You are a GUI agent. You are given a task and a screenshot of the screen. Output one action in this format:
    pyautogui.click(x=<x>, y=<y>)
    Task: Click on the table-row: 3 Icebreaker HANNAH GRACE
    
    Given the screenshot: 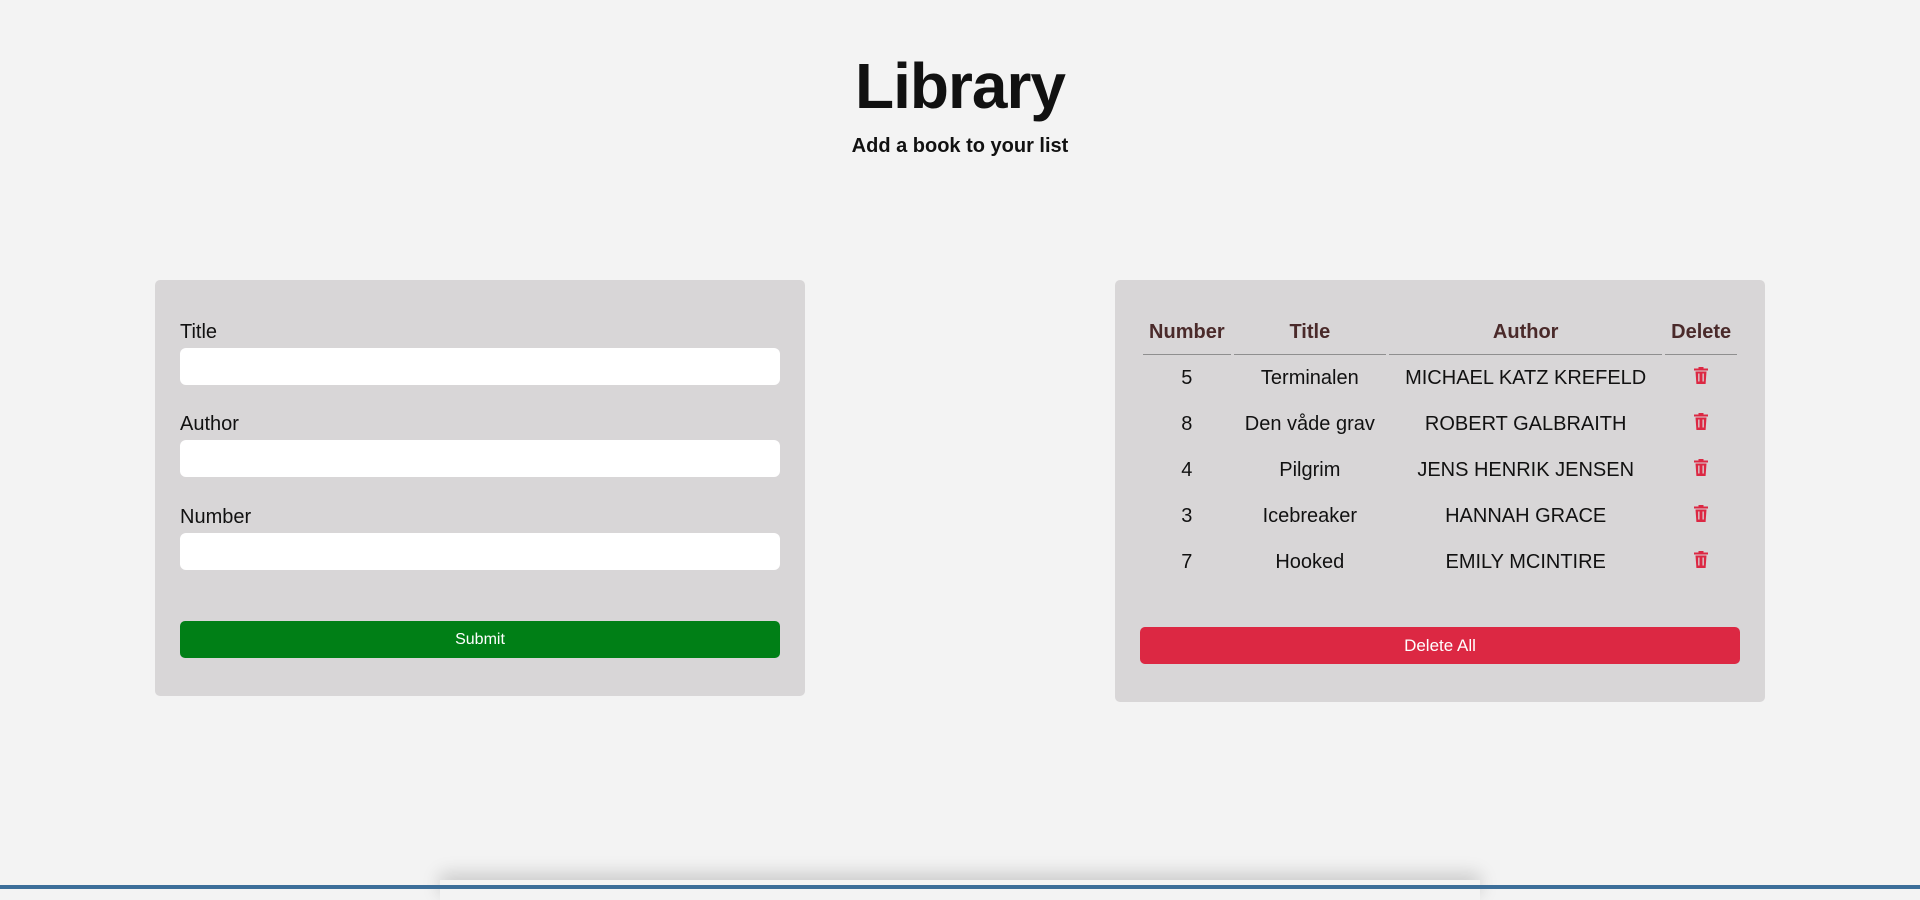 What is the action you would take?
    pyautogui.click(x=1440, y=516)
    